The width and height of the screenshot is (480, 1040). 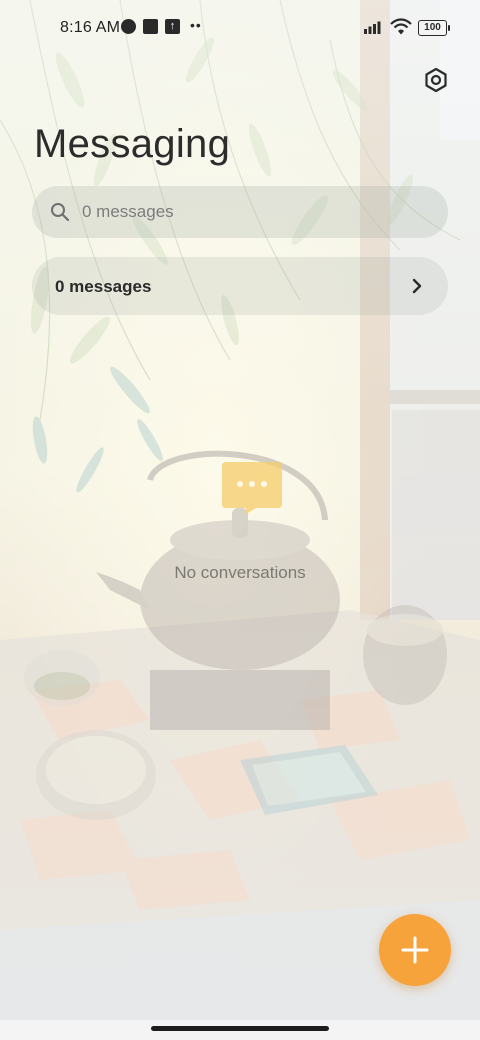 I want to click on settings-button, so click(x=436, y=80).